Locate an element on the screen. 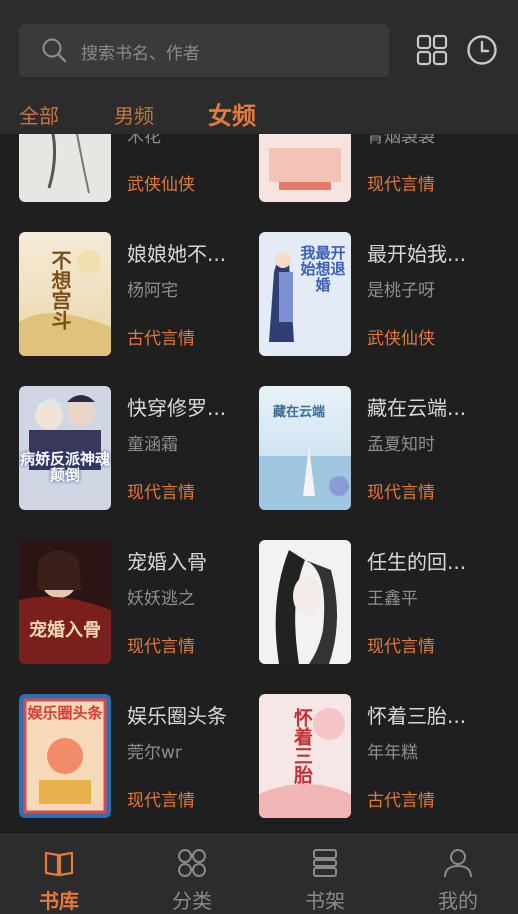 The width and height of the screenshot is (518, 914). book-cover: 怀着三胎 is located at coordinates (305, 756).